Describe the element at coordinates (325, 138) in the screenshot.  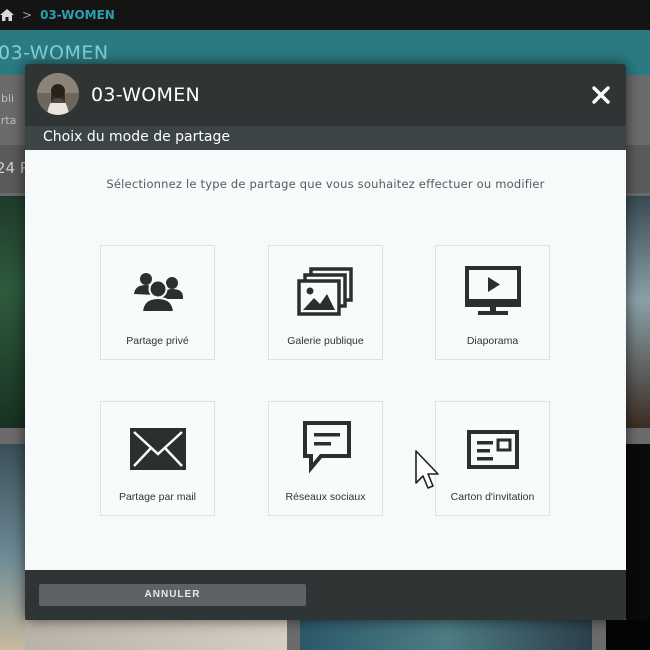
I see `modal-subtitle-bar: Choix du mode de partage` at that location.